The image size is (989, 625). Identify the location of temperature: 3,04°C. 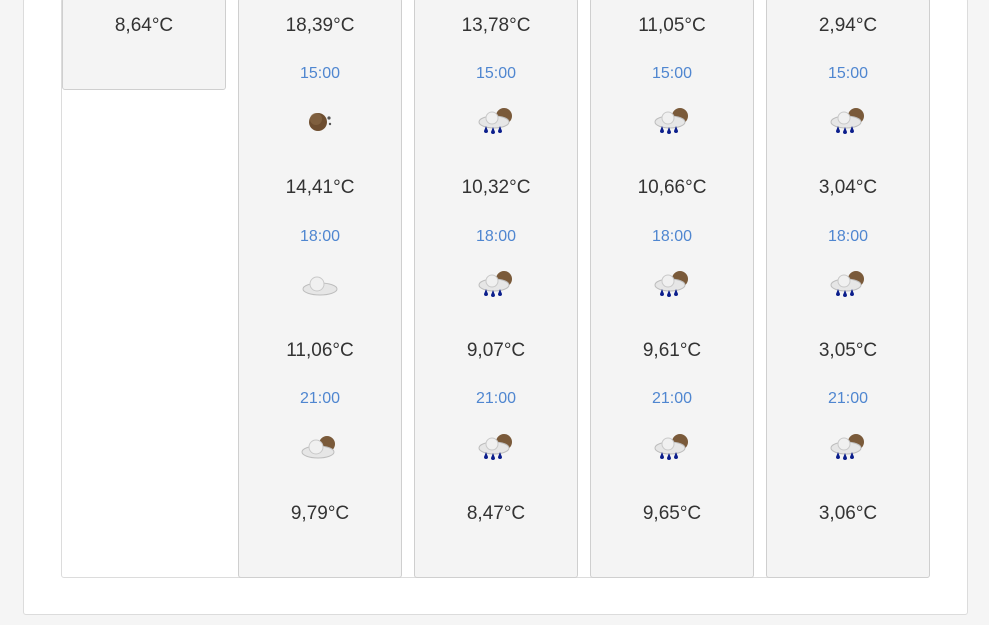
(848, 187).